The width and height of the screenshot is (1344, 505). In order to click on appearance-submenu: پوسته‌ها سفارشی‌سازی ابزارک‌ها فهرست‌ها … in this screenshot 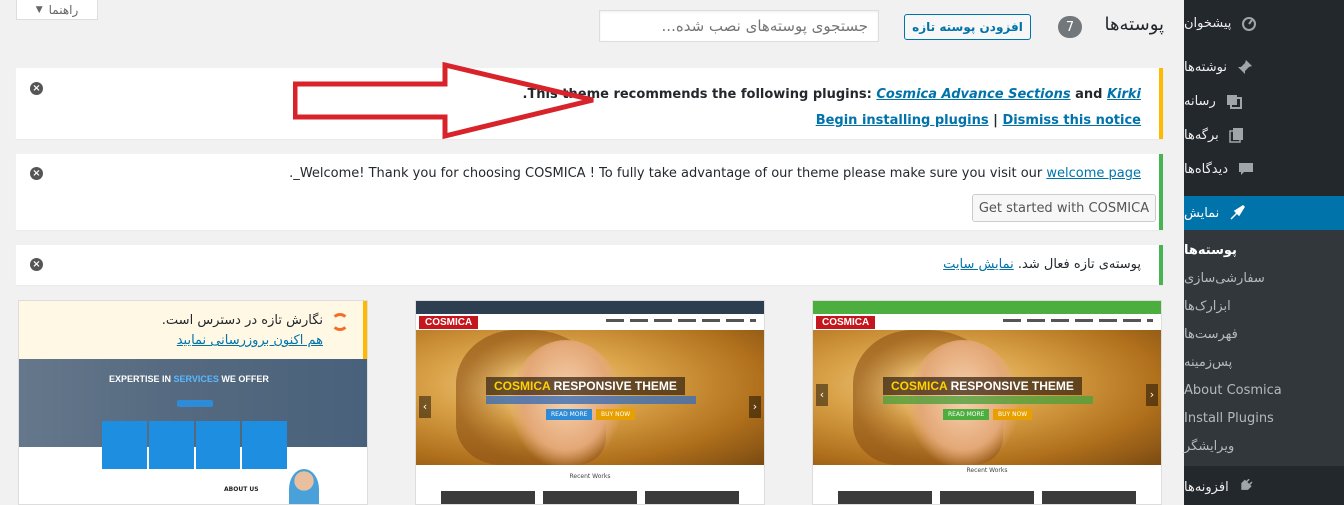, I will do `click(1264, 348)`.